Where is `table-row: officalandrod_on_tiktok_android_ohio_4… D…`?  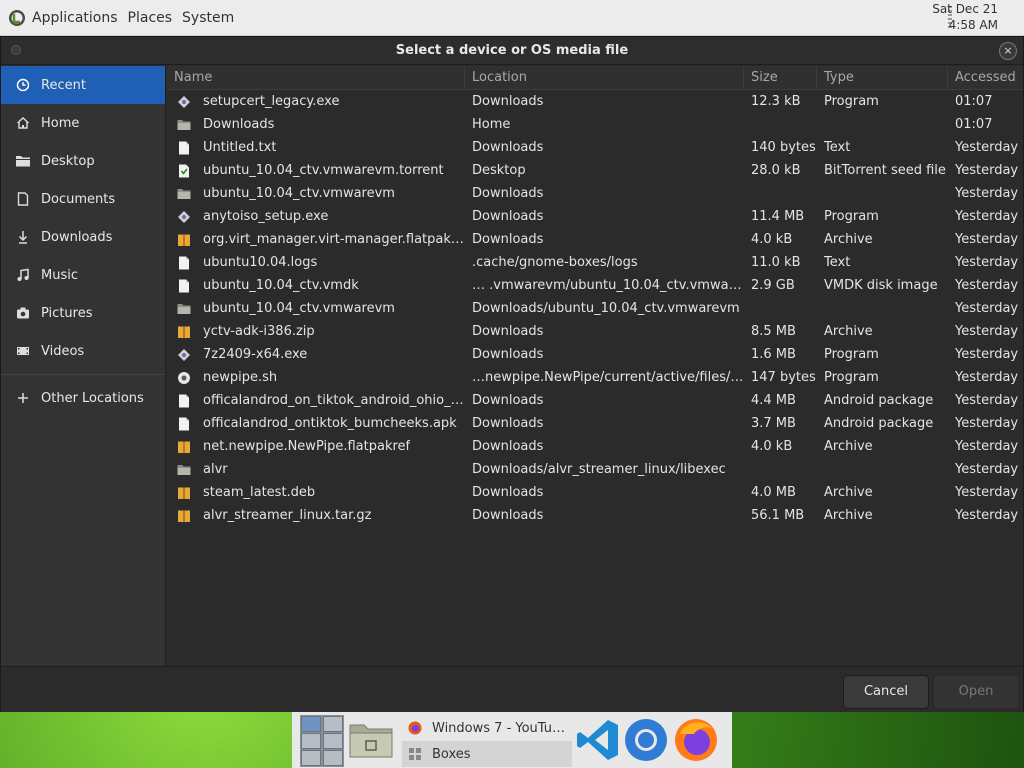 table-row: officalandrod_on_tiktok_android_ohio_4… D… is located at coordinates (595, 400).